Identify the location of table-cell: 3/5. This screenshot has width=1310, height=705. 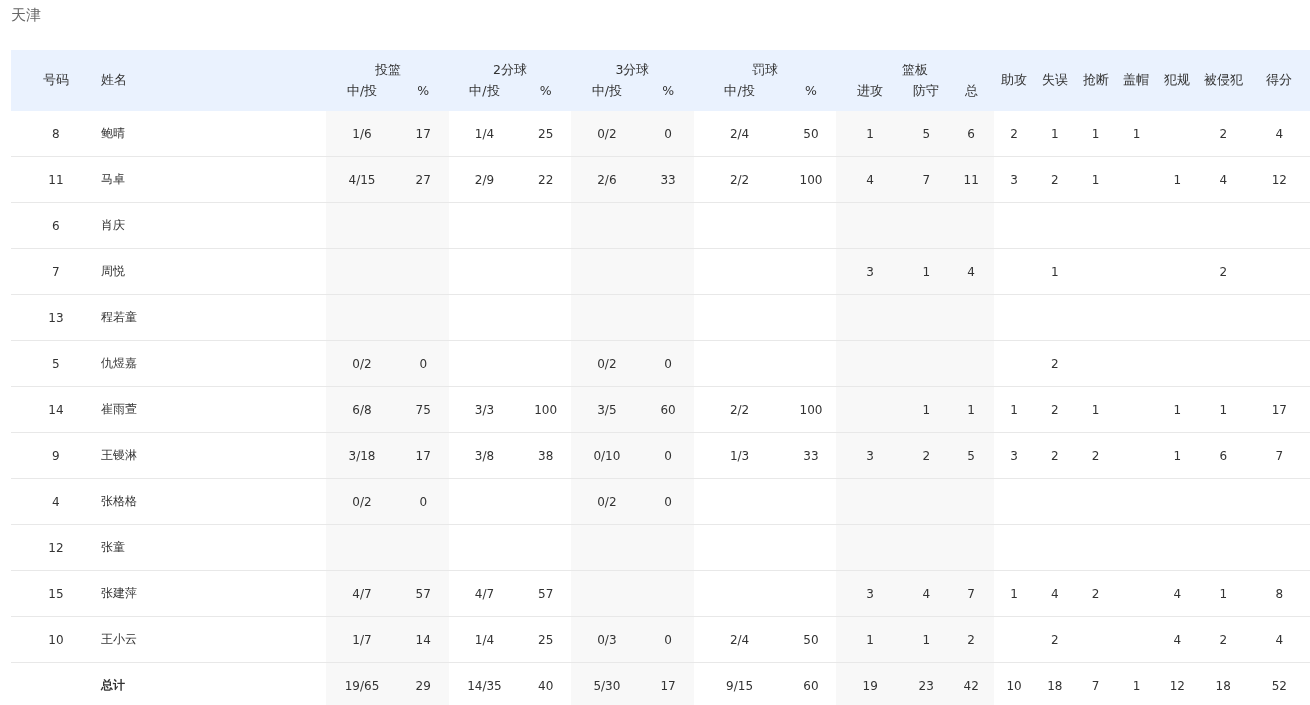
(607, 409).